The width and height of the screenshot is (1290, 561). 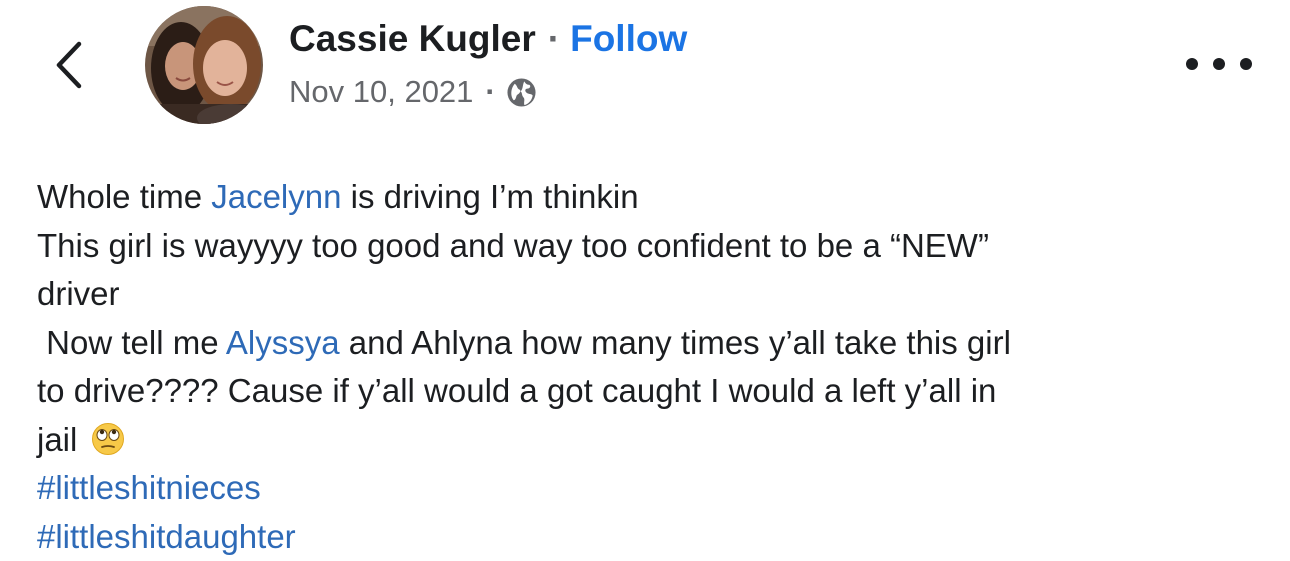 What do you see at coordinates (107, 438) in the screenshot?
I see `eye-roll-emoji-icon` at bounding box center [107, 438].